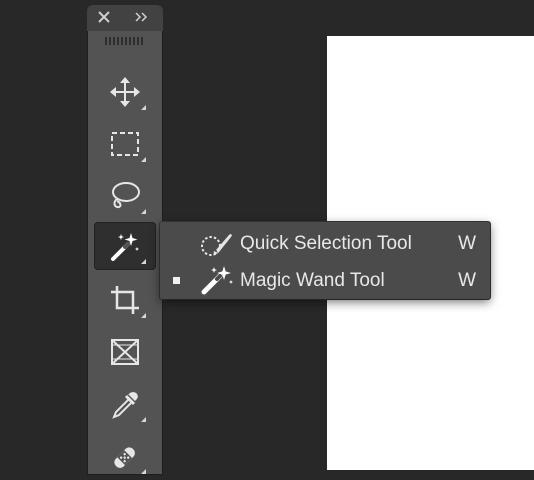 The image size is (534, 480). I want to click on eyedropper-icon, so click(125, 405).